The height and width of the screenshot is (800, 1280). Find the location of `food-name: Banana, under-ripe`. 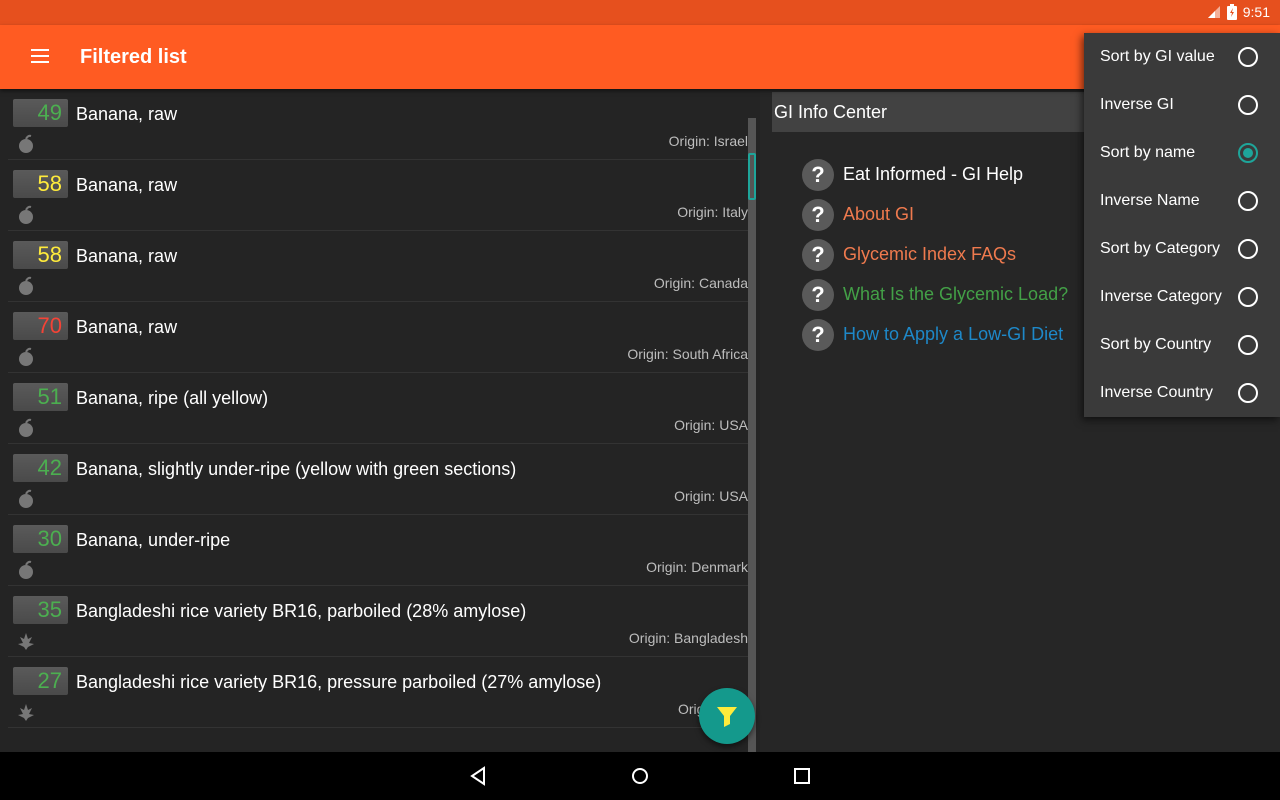

food-name: Banana, under-ripe is located at coordinates (153, 540).